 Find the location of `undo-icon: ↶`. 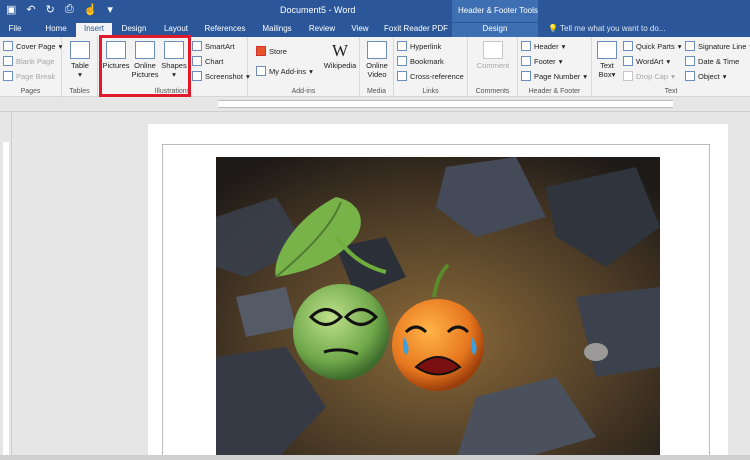

undo-icon: ↶ is located at coordinates (30, 9).